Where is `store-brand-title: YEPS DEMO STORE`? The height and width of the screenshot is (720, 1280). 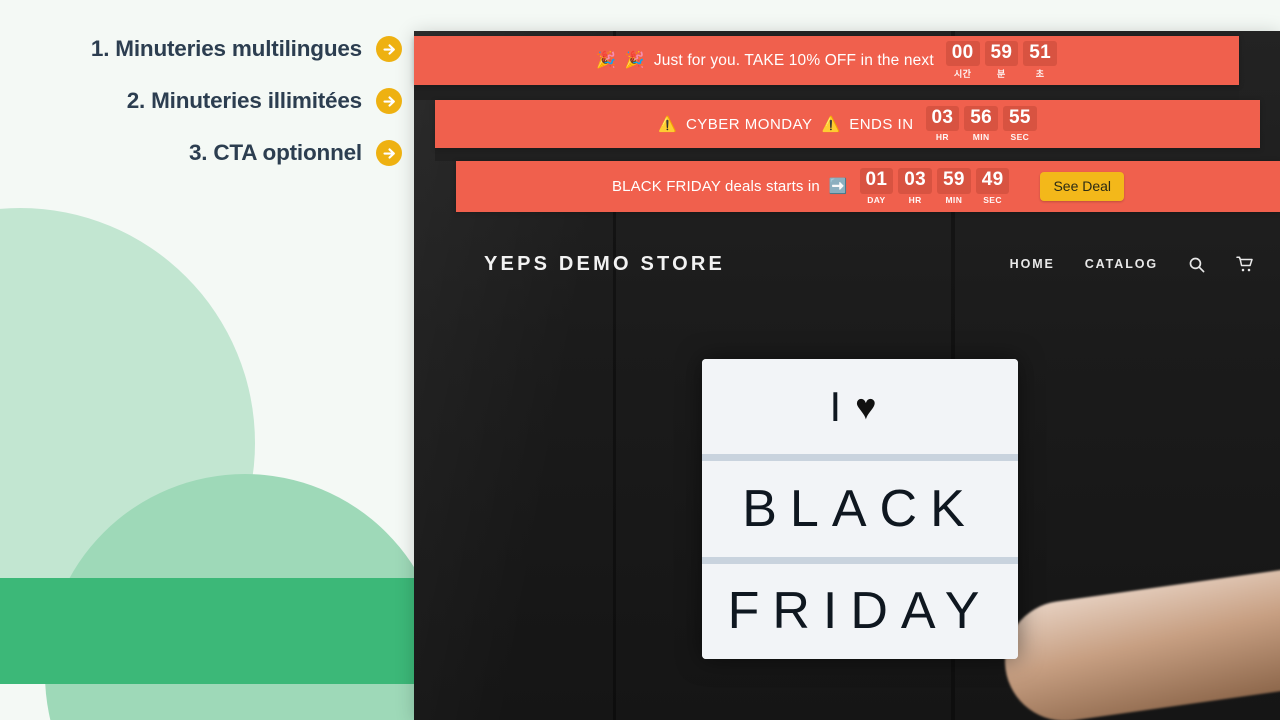 store-brand-title: YEPS DEMO STORE is located at coordinates (604, 264).